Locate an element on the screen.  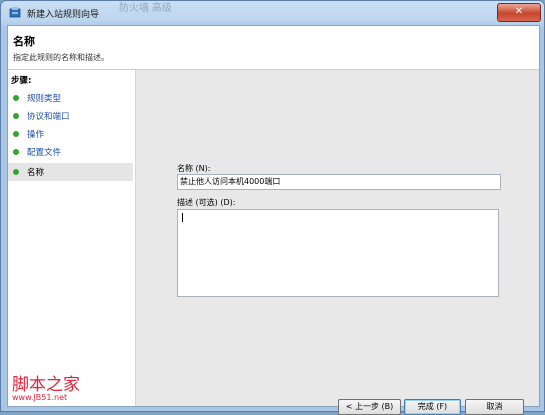
step-label: 规则类型 is located at coordinates (44, 99).